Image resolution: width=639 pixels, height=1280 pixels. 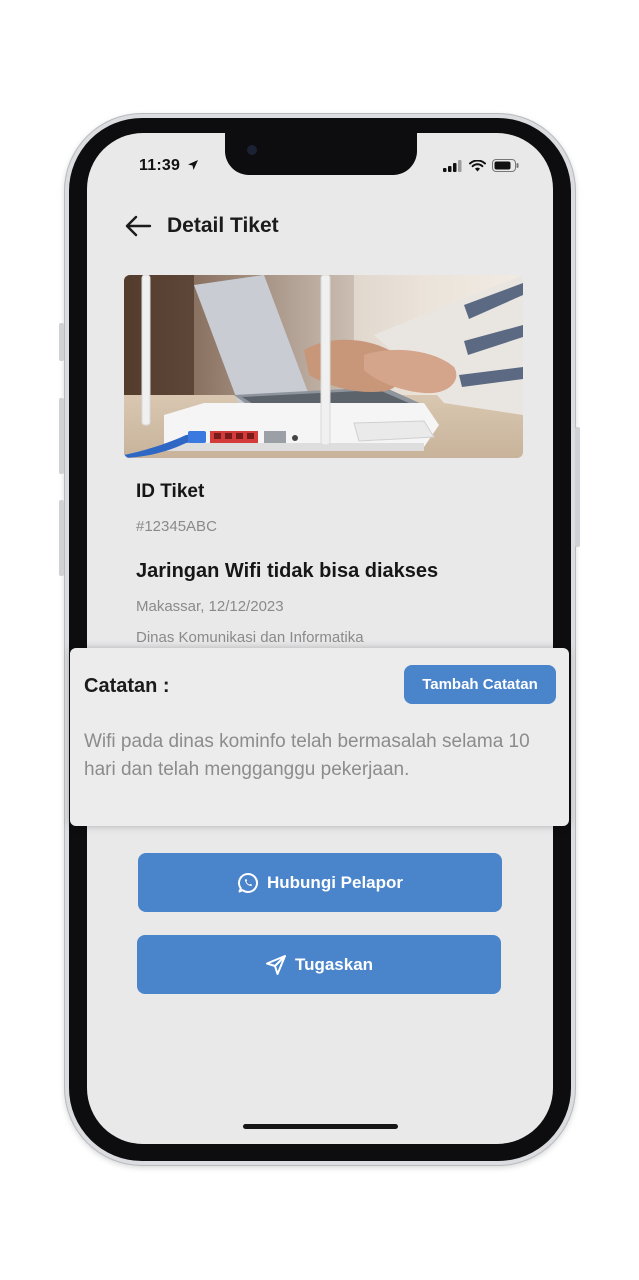 I want to click on volume-up-button, so click(x=61, y=436).